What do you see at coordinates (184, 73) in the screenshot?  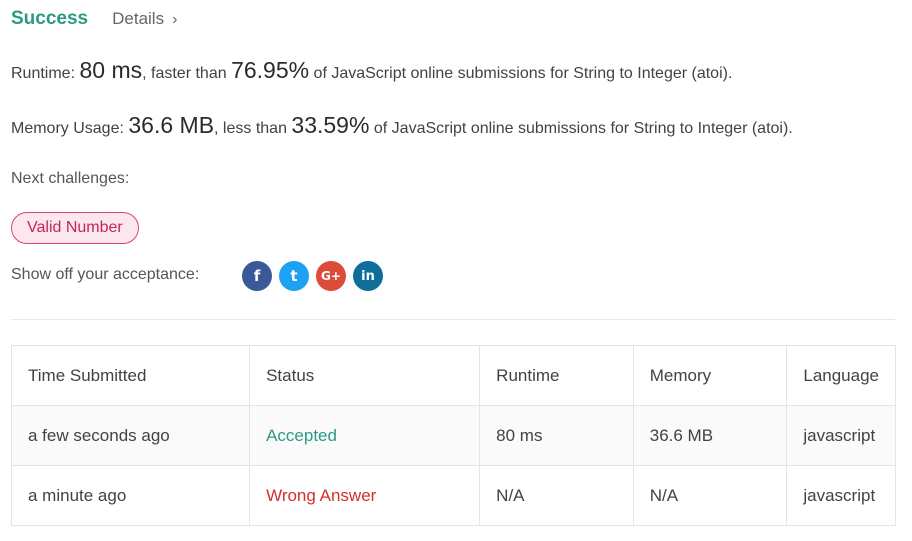 I see `runtime-mid-text: , faster than` at bounding box center [184, 73].